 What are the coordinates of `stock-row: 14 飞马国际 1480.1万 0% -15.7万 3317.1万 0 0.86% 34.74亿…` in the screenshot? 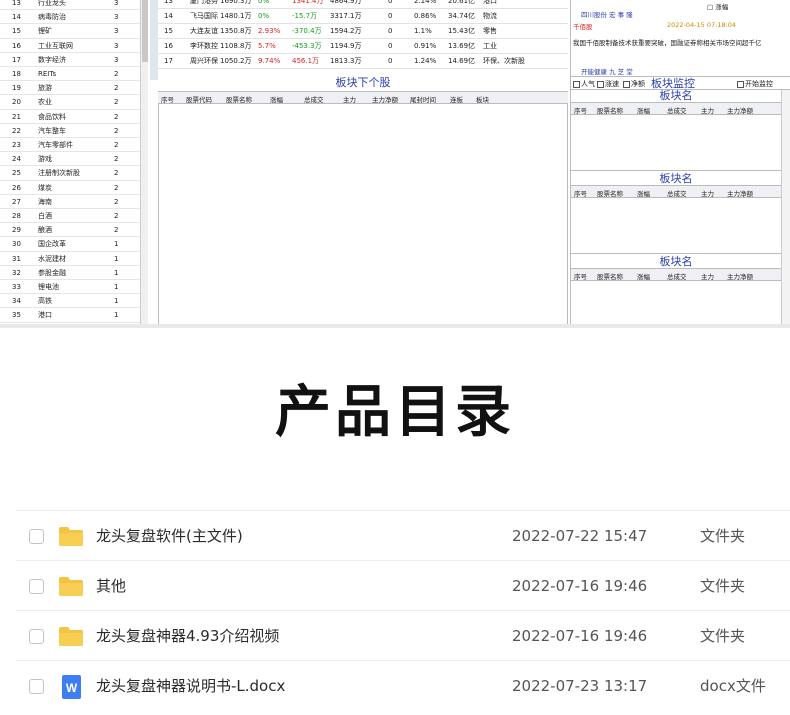 It's located at (363, 16).